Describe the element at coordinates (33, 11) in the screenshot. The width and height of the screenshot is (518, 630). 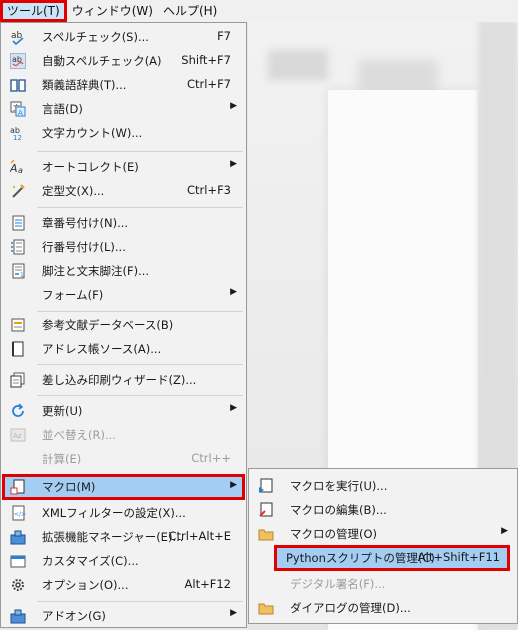
I see `menu-tools: ツール(T)` at that location.